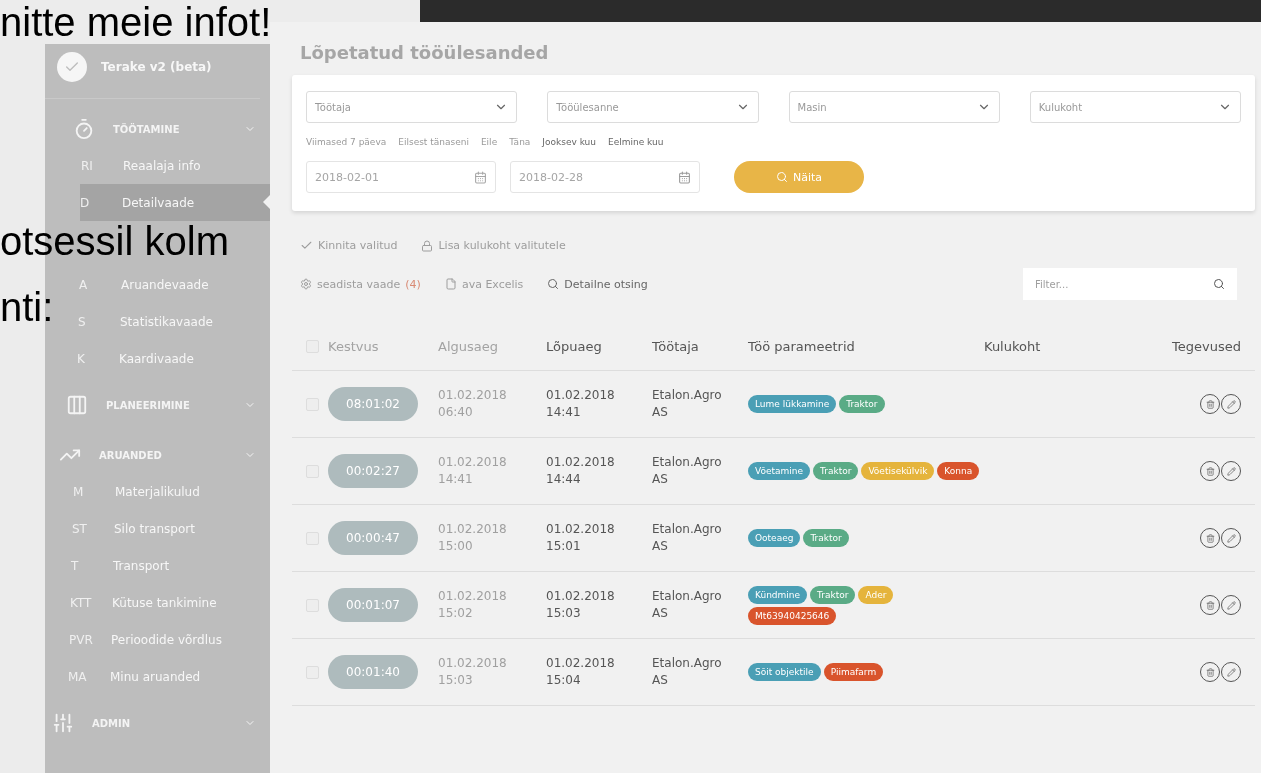 The image size is (1261, 773). What do you see at coordinates (346, 142) in the screenshot?
I see `date-range-link: Viimased 7 päeva` at bounding box center [346, 142].